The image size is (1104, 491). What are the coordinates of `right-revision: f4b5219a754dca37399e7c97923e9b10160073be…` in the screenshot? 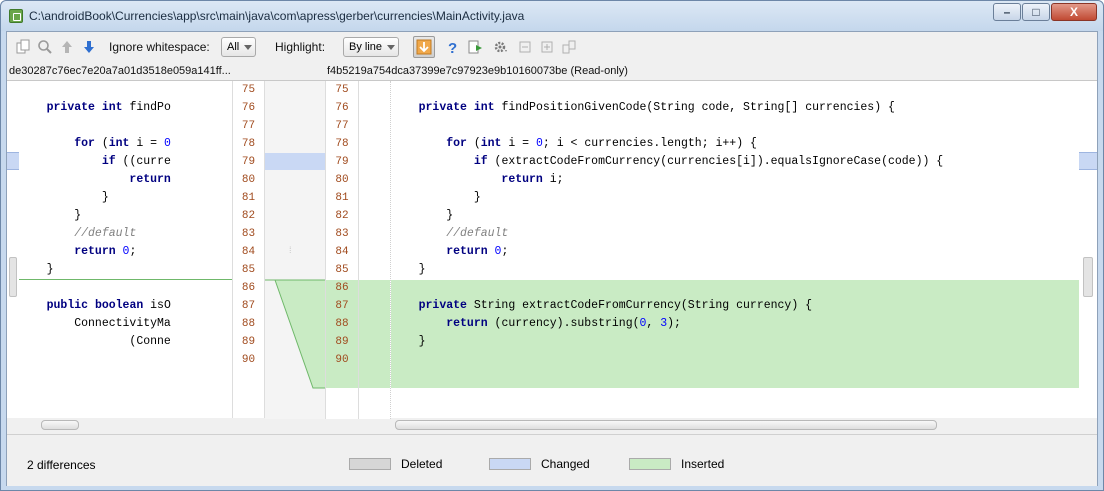 It's located at (477, 71).